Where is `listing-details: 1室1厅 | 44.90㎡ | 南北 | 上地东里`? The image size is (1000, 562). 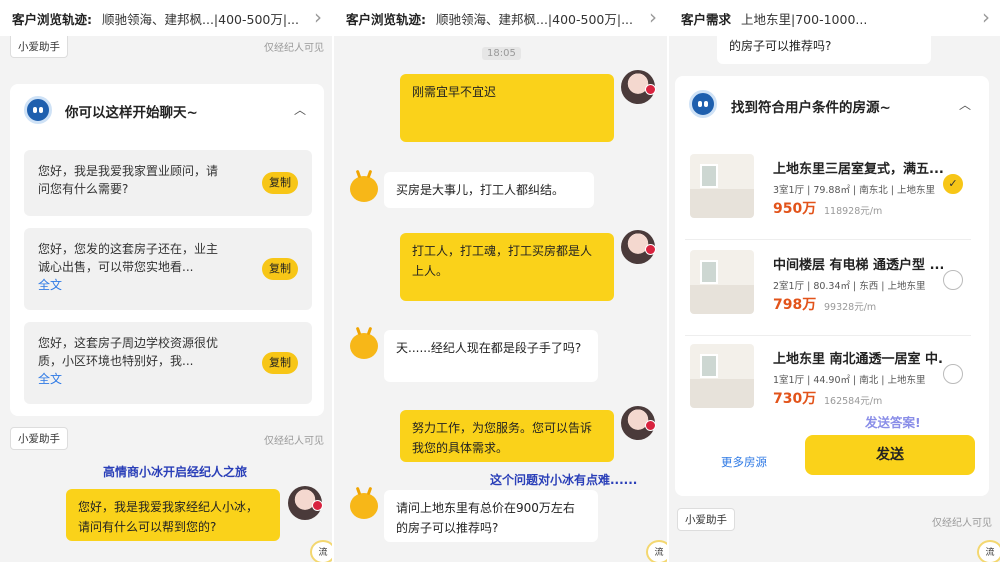
listing-details: 1室1厅 | 44.90㎡ | 南北 | 上地东里 is located at coordinates (849, 380).